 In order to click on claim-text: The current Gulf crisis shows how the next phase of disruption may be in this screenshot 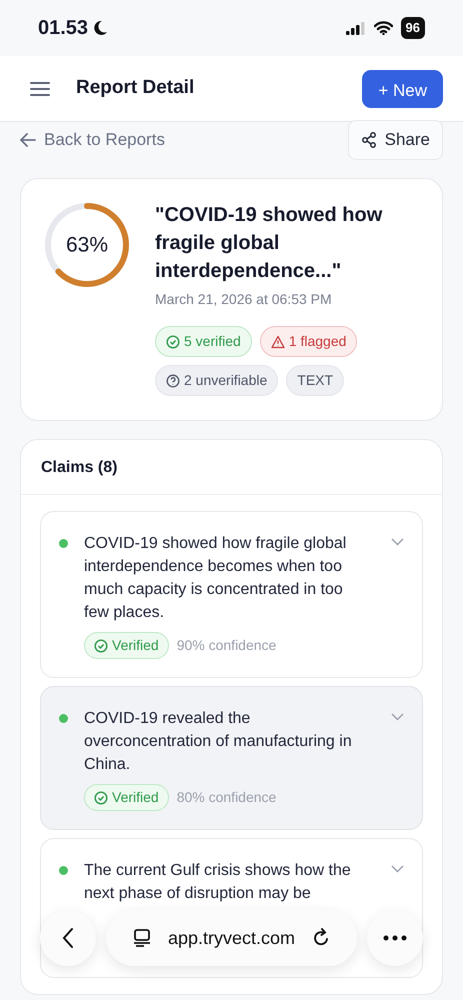, I will do `click(218, 882)`.